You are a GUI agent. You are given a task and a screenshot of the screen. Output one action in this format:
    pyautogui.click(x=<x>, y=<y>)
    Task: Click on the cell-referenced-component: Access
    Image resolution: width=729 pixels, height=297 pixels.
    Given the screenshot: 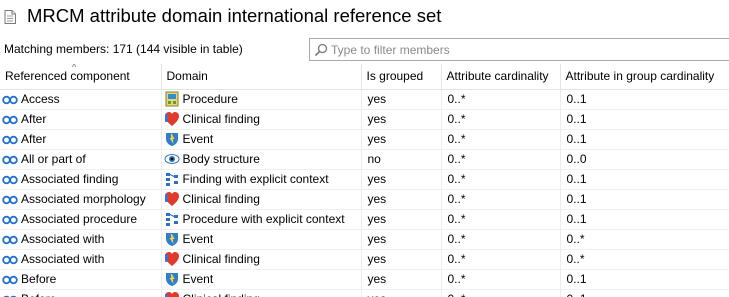 What is the action you would take?
    pyautogui.click(x=81, y=99)
    